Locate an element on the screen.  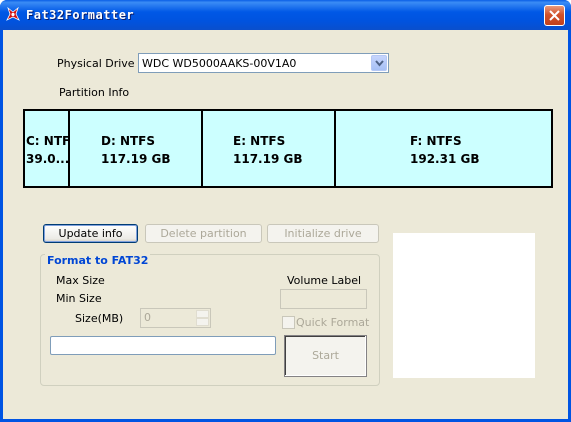
spin-down-icon is located at coordinates (202, 322).